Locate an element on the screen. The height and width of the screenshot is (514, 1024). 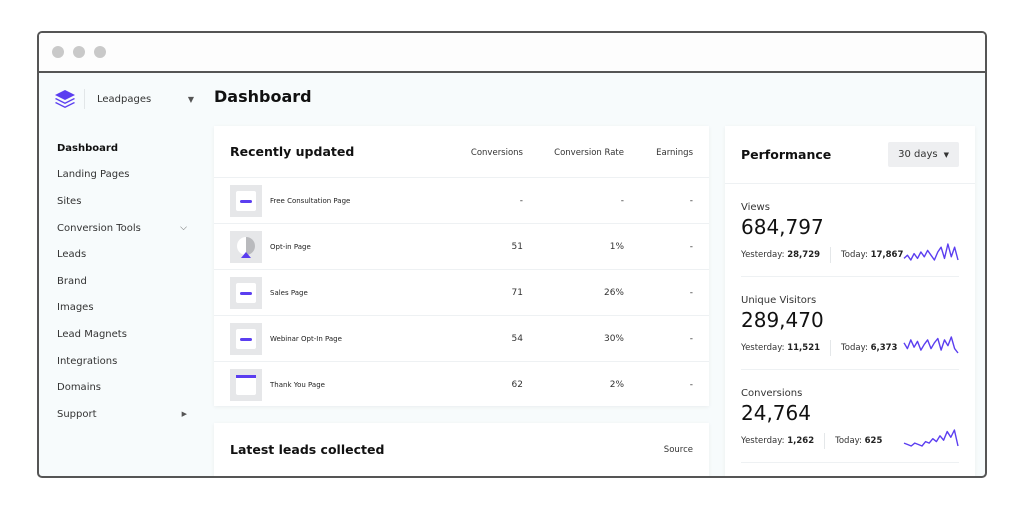
page-title: Dashboard is located at coordinates (263, 96).